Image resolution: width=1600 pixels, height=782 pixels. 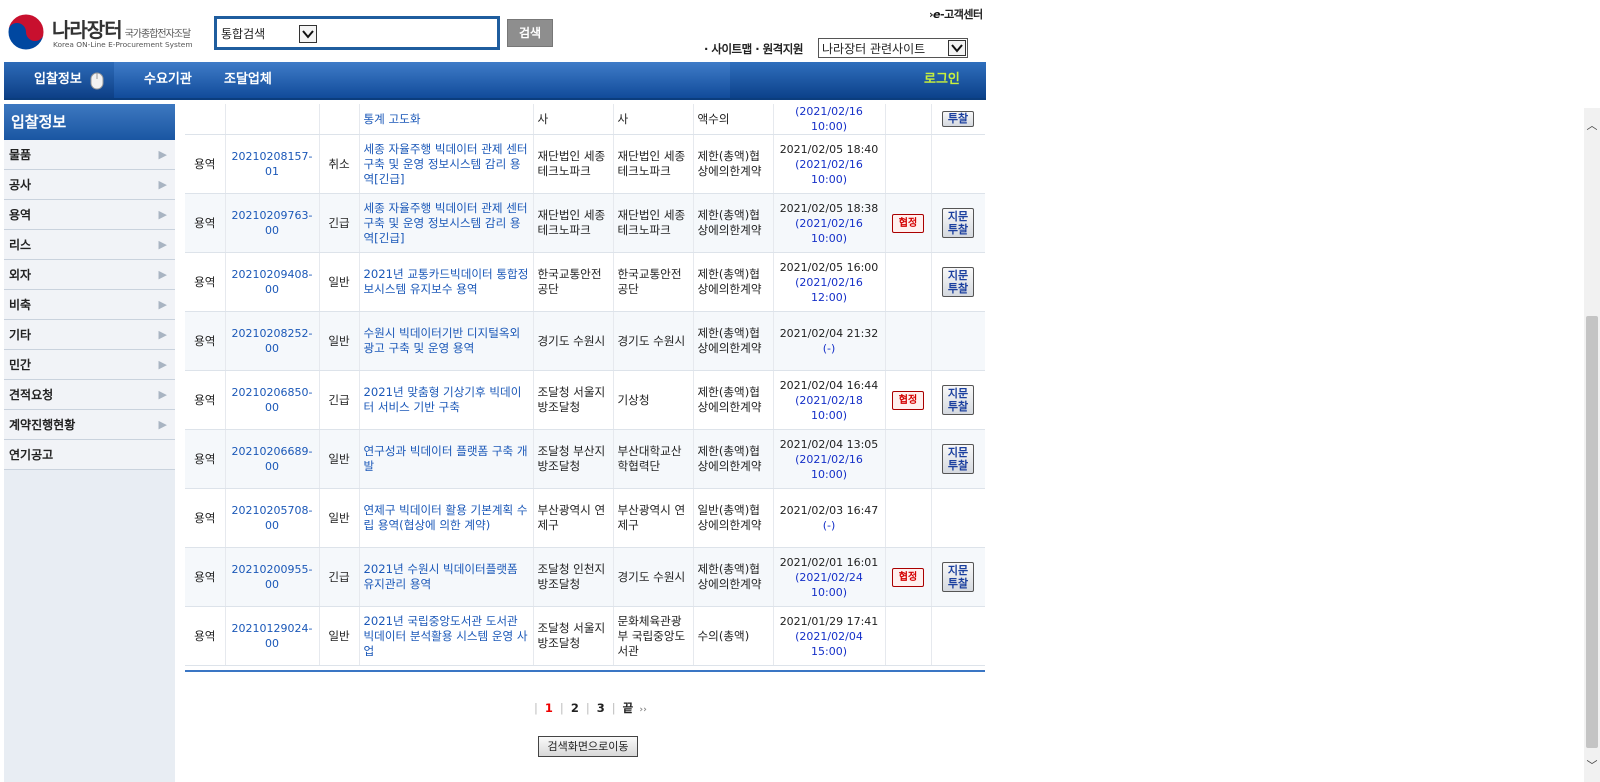 What do you see at coordinates (339, 577) in the screenshot?
I see `notice-class: 긴급` at bounding box center [339, 577].